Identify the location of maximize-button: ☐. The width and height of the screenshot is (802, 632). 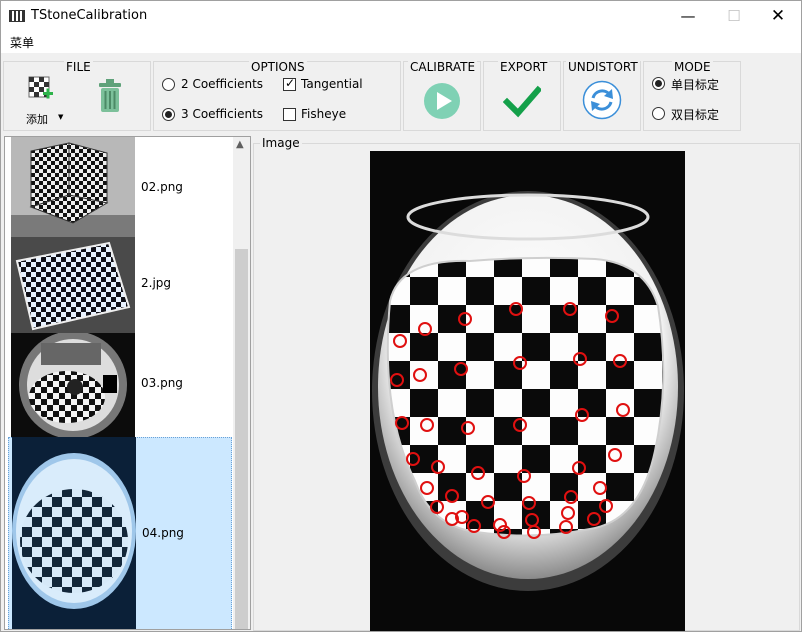
(734, 16).